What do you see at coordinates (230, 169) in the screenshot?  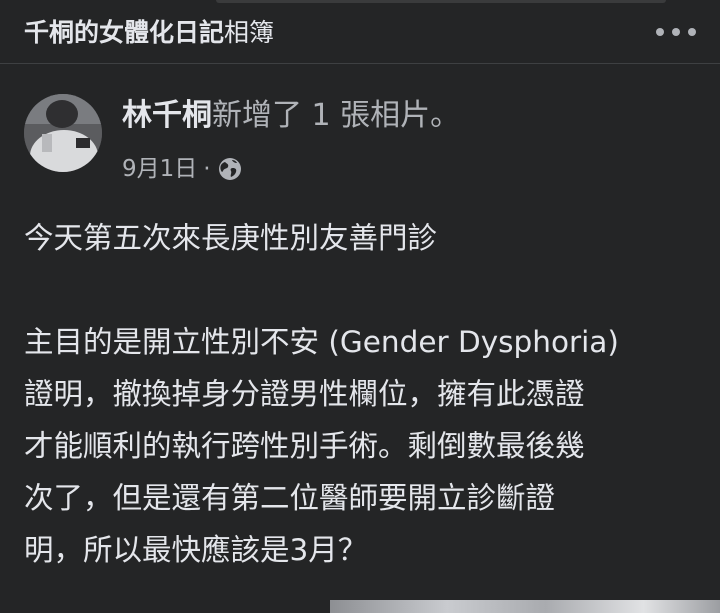 I see `globe-icon` at bounding box center [230, 169].